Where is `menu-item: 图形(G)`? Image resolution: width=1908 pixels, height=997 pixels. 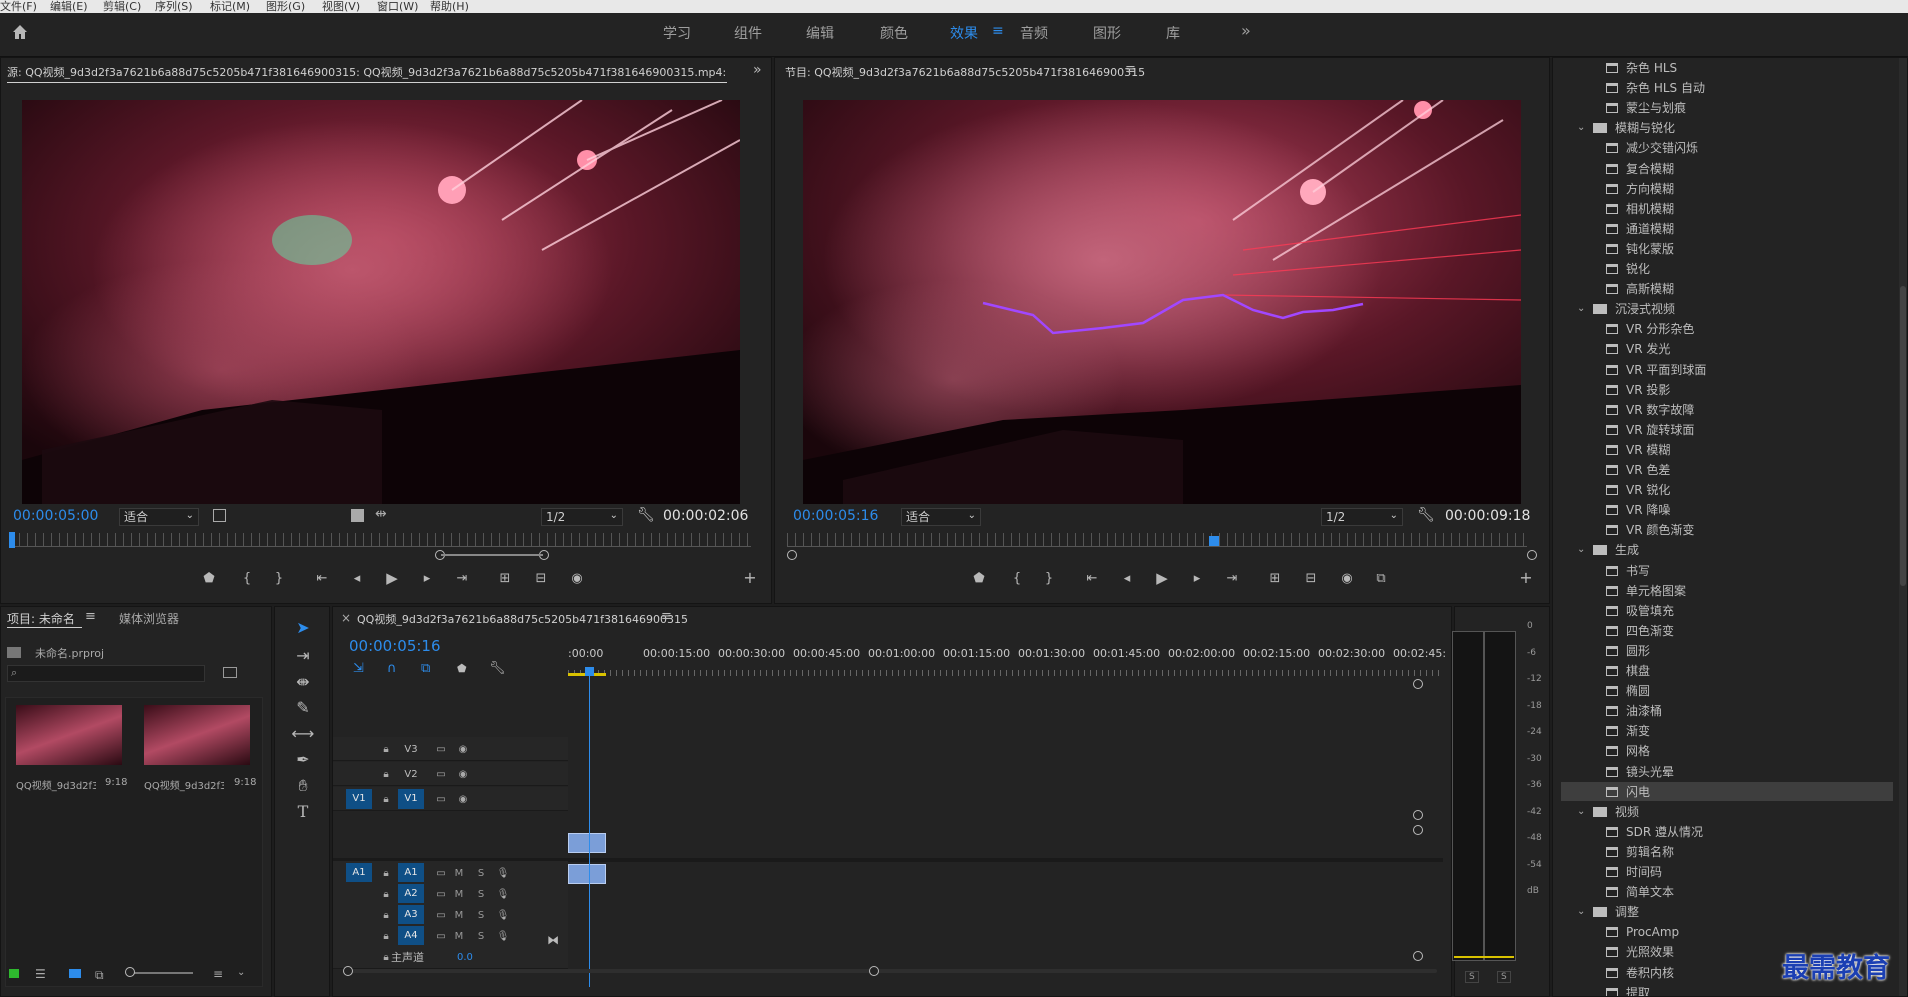
menu-item: 图形(G) is located at coordinates (285, 6).